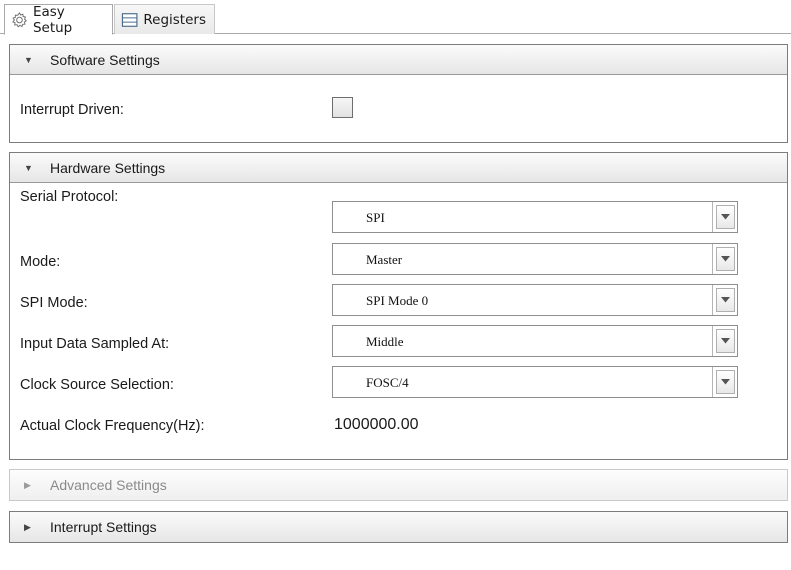 The height and width of the screenshot is (570, 791). What do you see at coordinates (69, 197) in the screenshot?
I see `serial-protocol-label: Serial Protocol:` at bounding box center [69, 197].